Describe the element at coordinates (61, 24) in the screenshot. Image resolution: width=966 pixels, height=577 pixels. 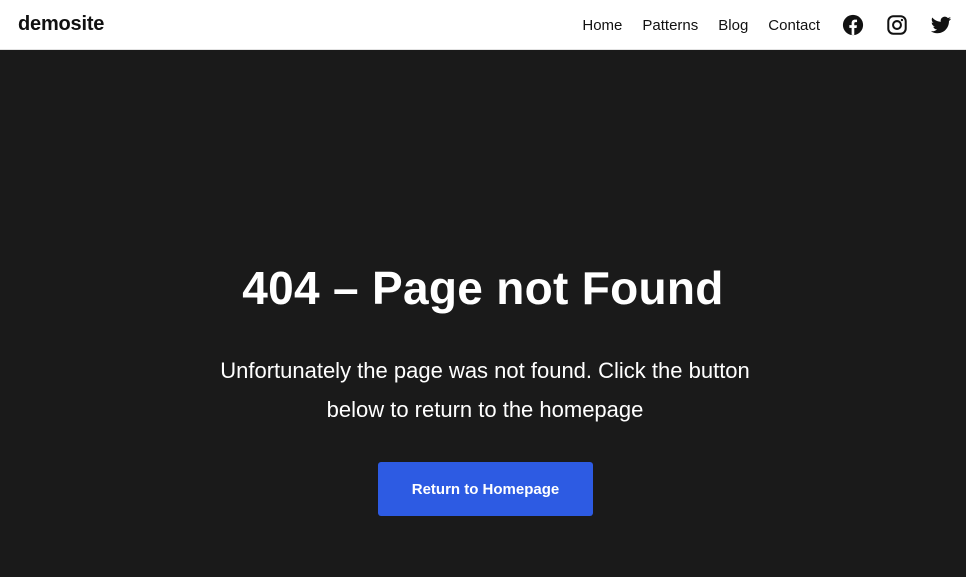
I see `site-brand-link: demosite` at that location.